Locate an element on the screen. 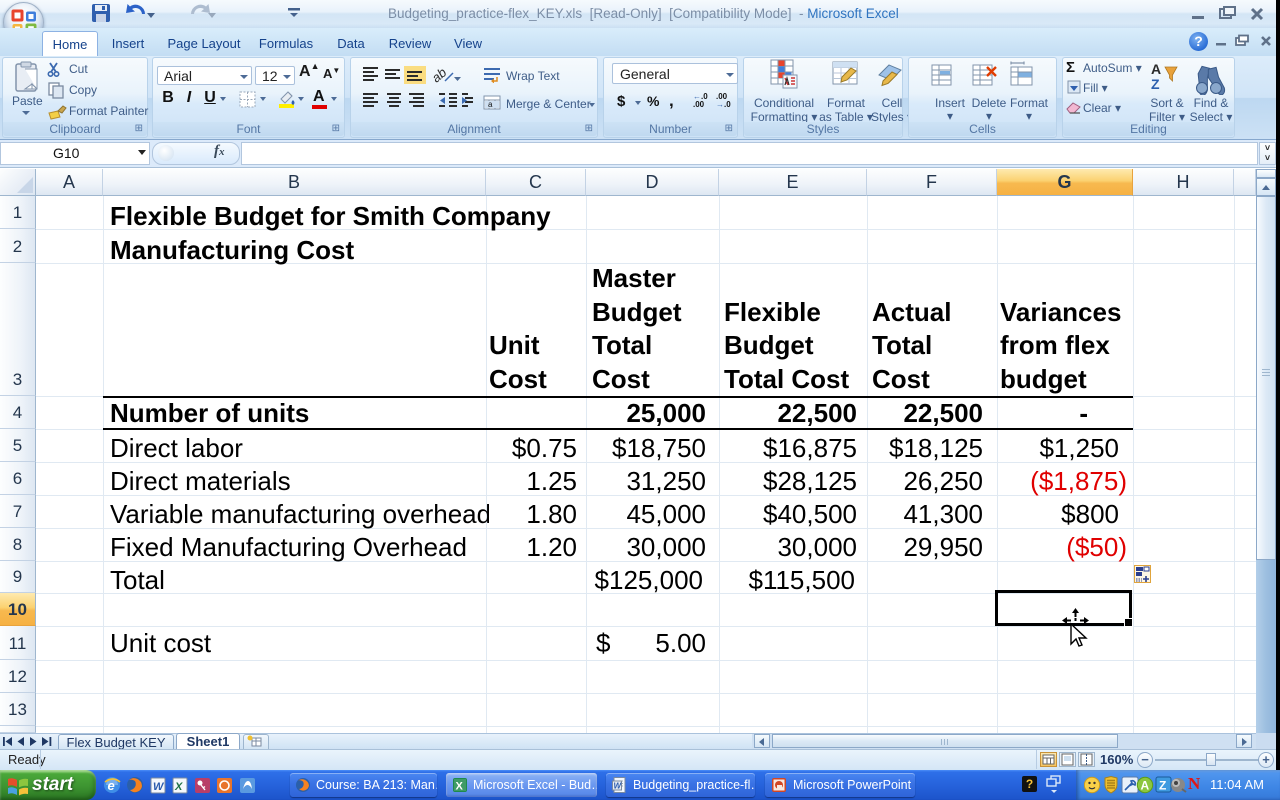  svg-text: W is located at coordinates (159, 787).